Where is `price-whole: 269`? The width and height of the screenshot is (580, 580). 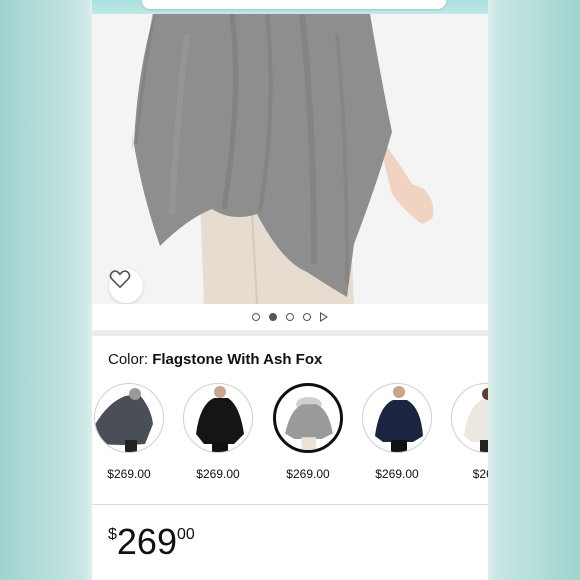
price-whole: 269 is located at coordinates (146, 541).